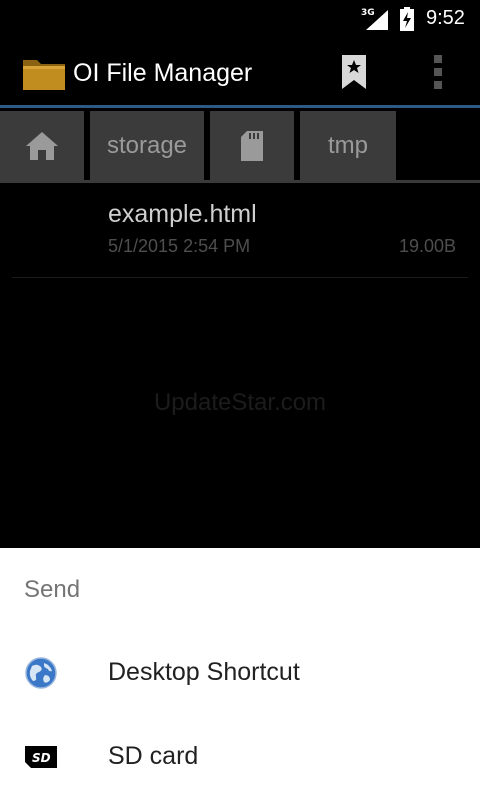 The width and height of the screenshot is (480, 800). I want to click on file-size: 19.00B, so click(427, 246).